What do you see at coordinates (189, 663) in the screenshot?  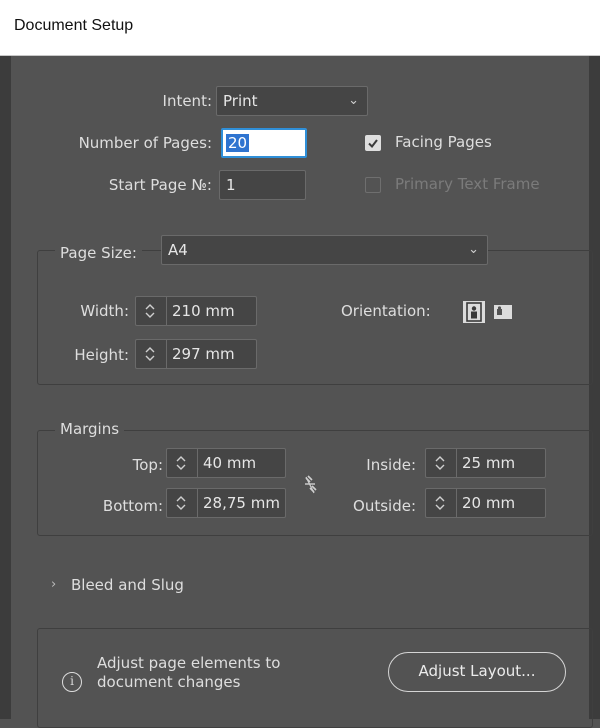 I see `adjust-info-line1: Adjust page elements to` at bounding box center [189, 663].